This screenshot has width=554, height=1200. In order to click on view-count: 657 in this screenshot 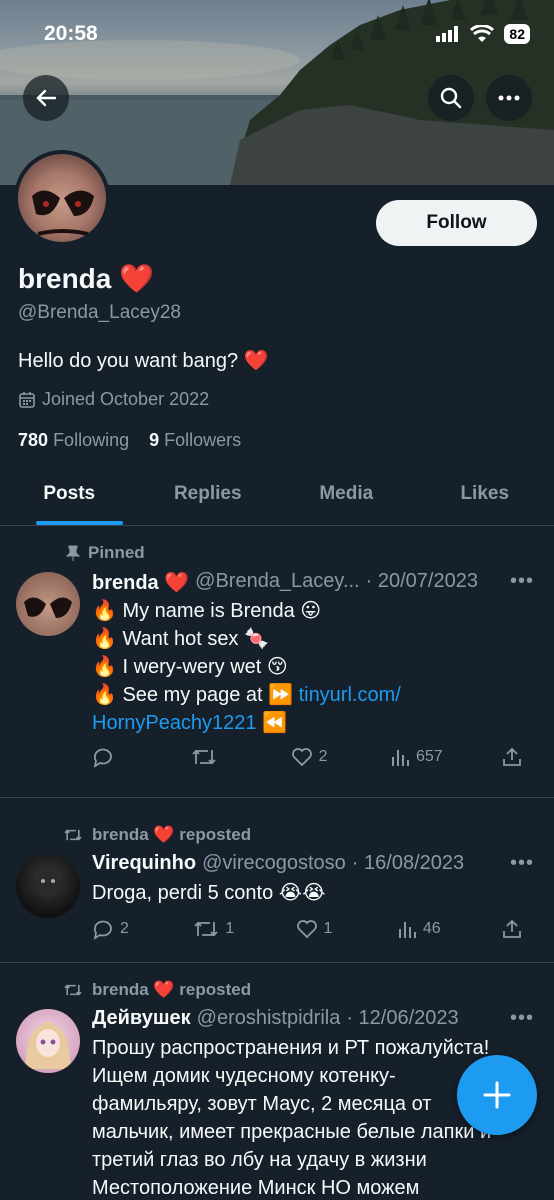, I will do `click(429, 756)`.